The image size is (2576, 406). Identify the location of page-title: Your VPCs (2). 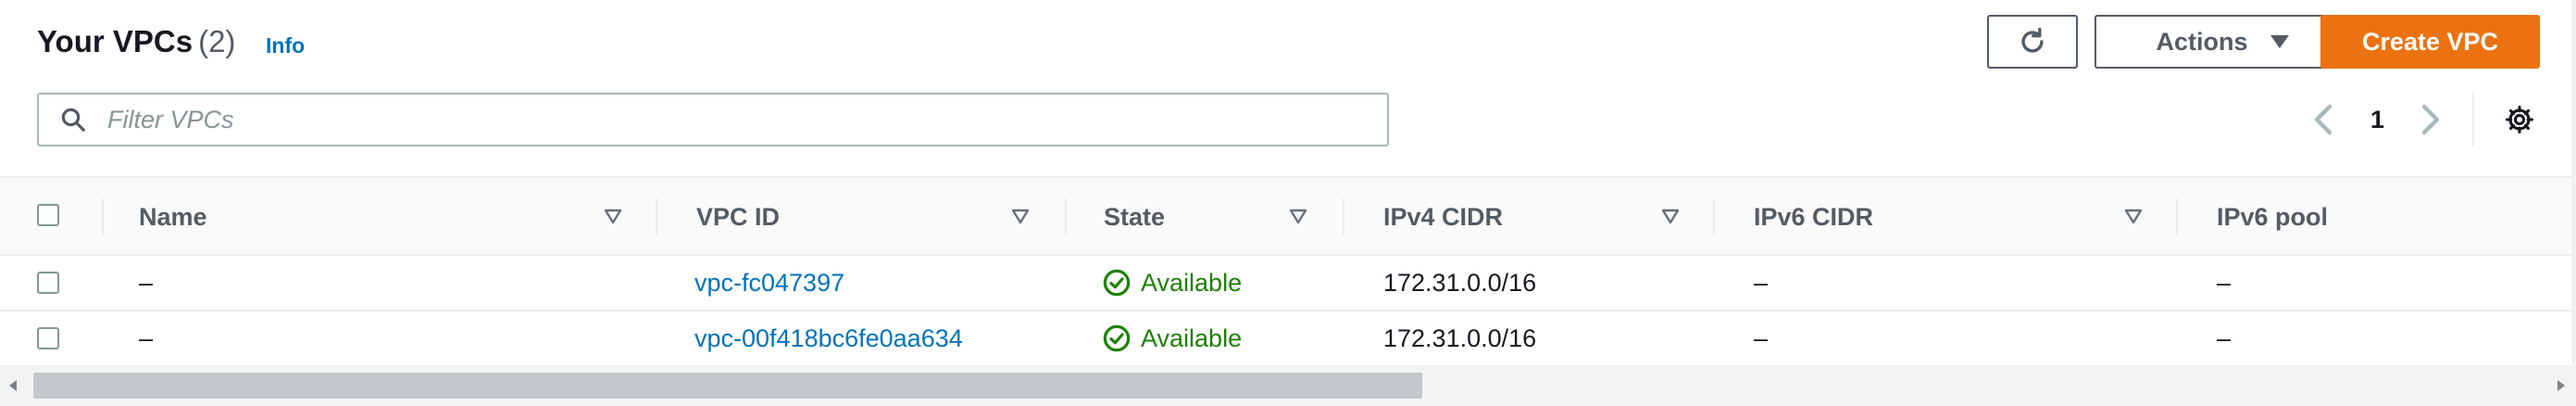
(136, 41).